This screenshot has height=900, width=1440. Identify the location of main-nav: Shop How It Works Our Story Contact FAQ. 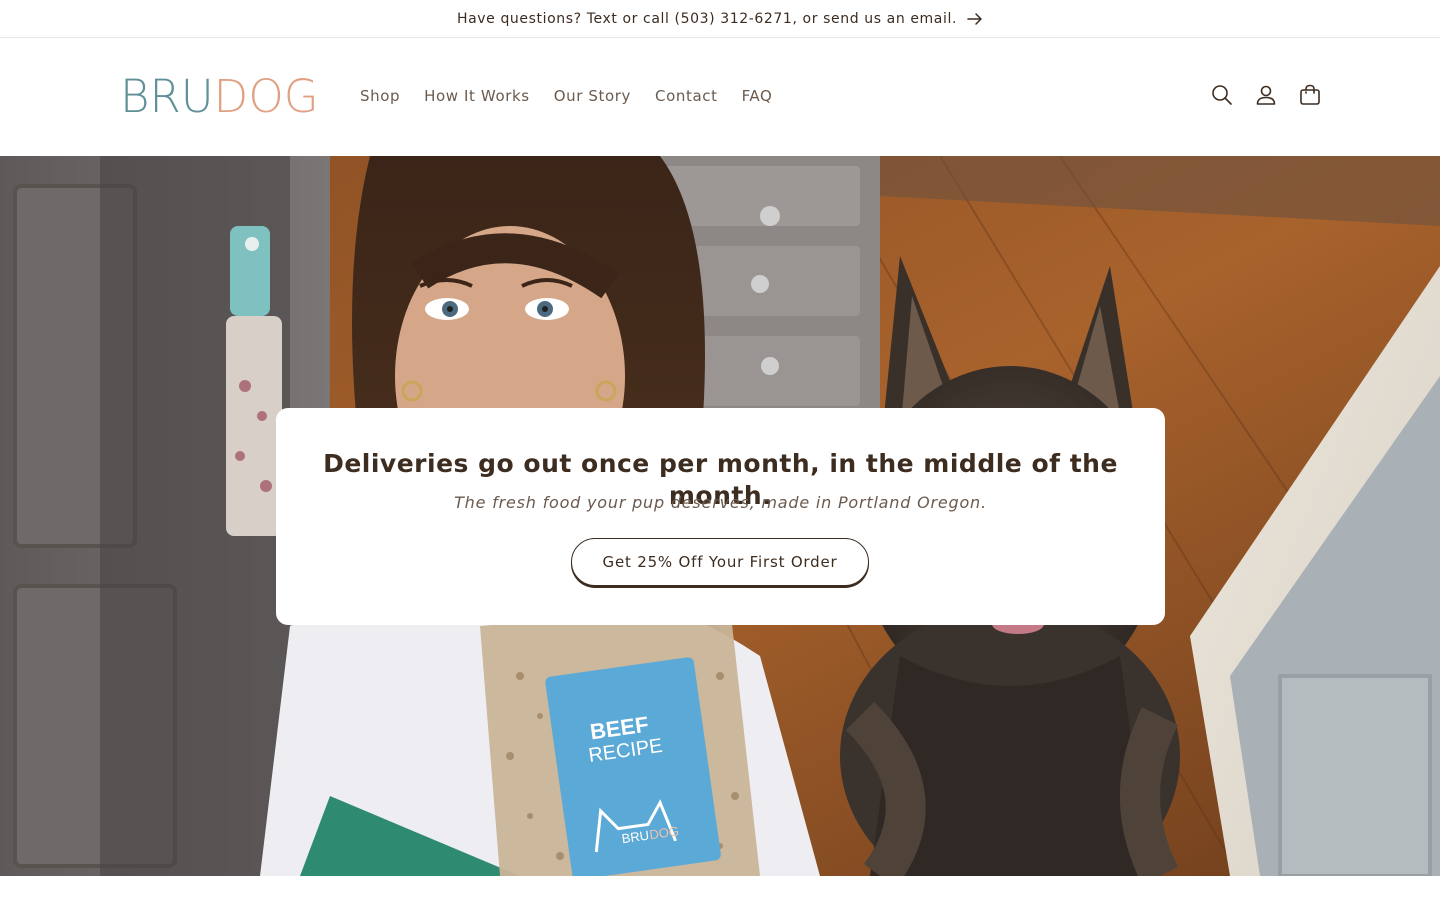
(566, 96).